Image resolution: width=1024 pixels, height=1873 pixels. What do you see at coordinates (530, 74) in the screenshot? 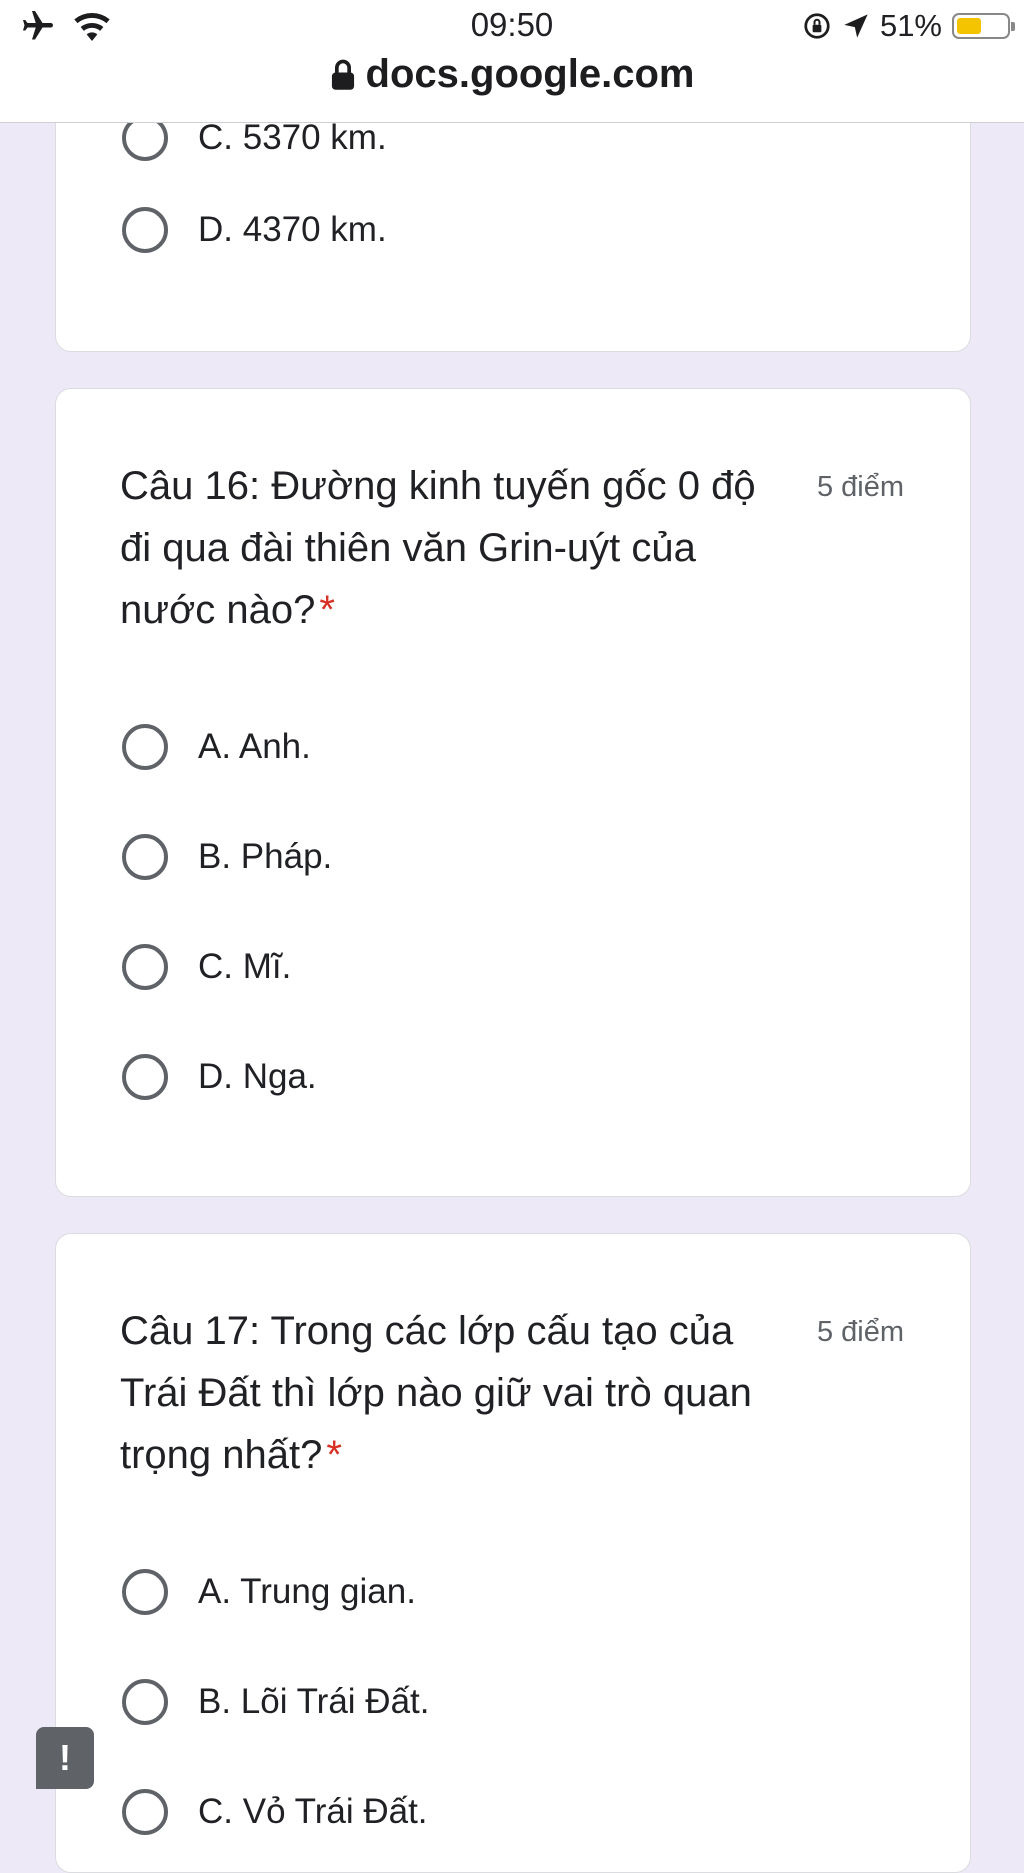
I see `url-domain: docs.google.com` at bounding box center [530, 74].